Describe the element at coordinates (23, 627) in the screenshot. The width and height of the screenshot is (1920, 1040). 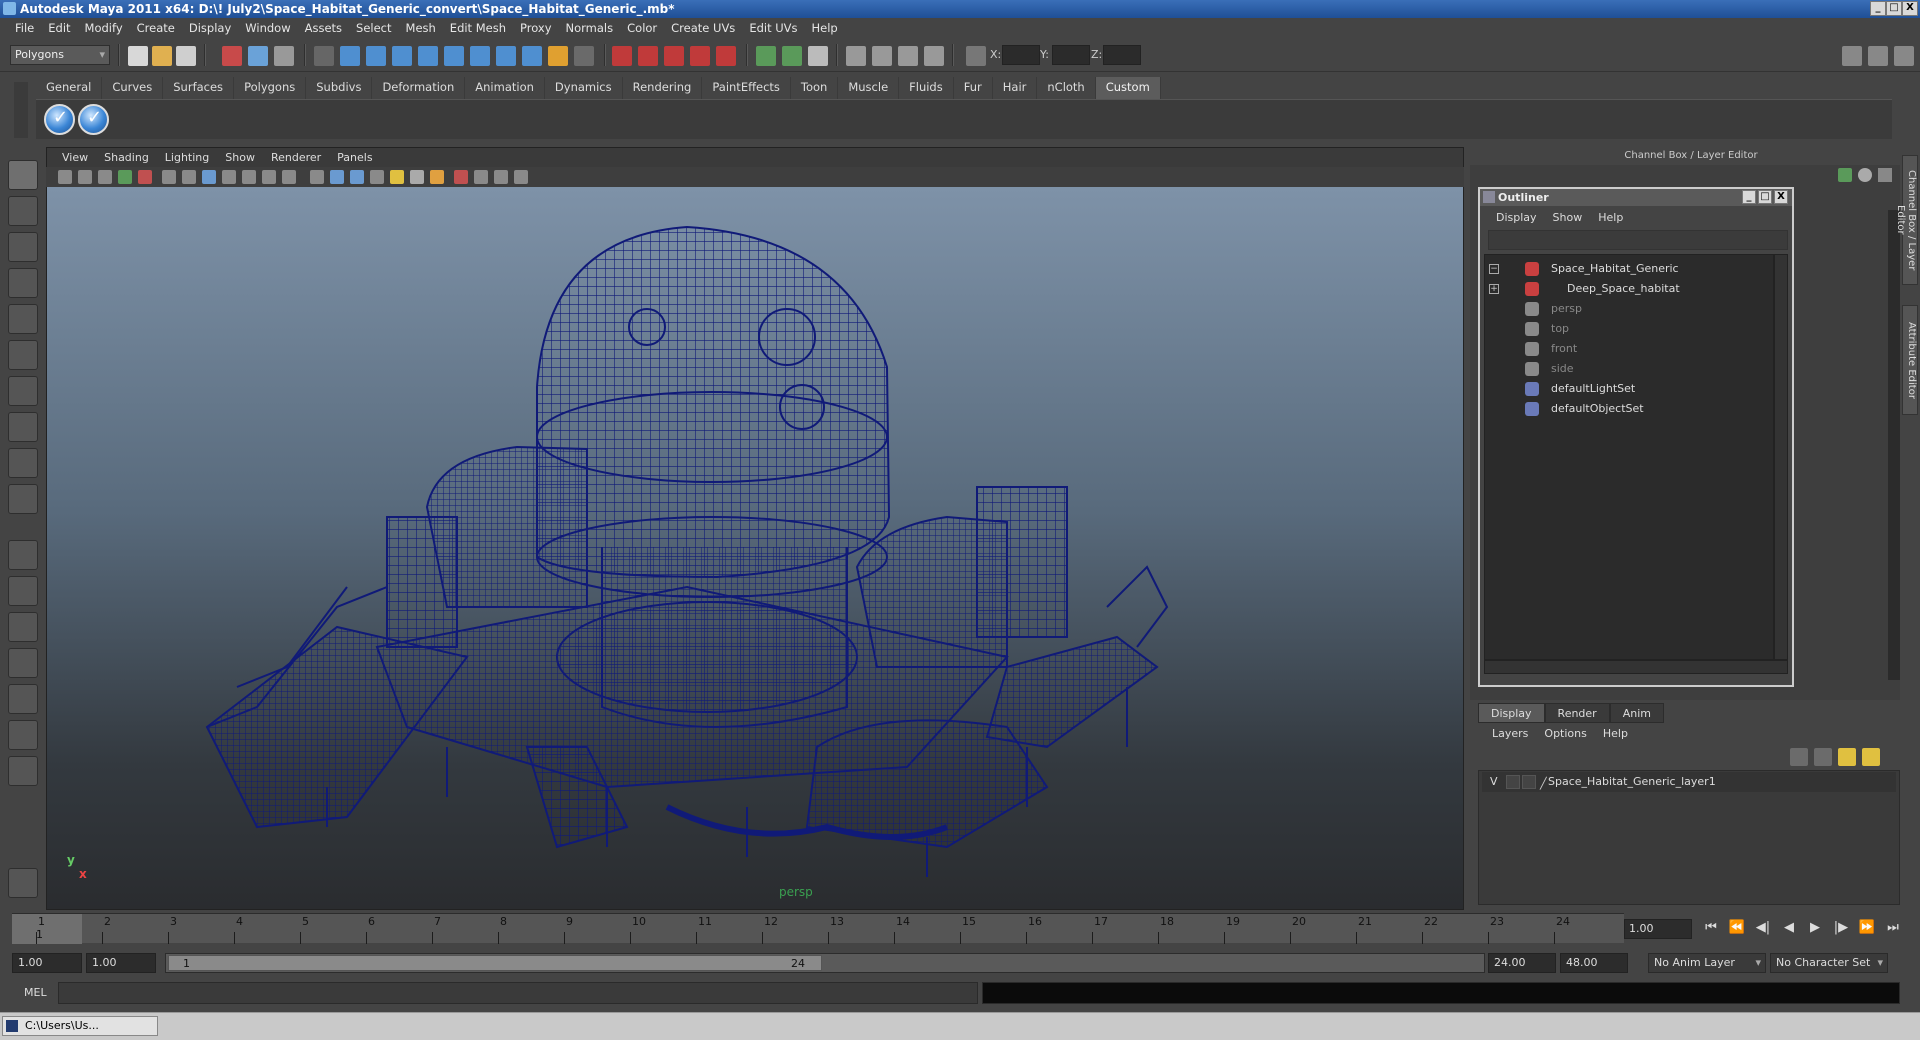
I see `persp-outliner-layout-icon` at that location.